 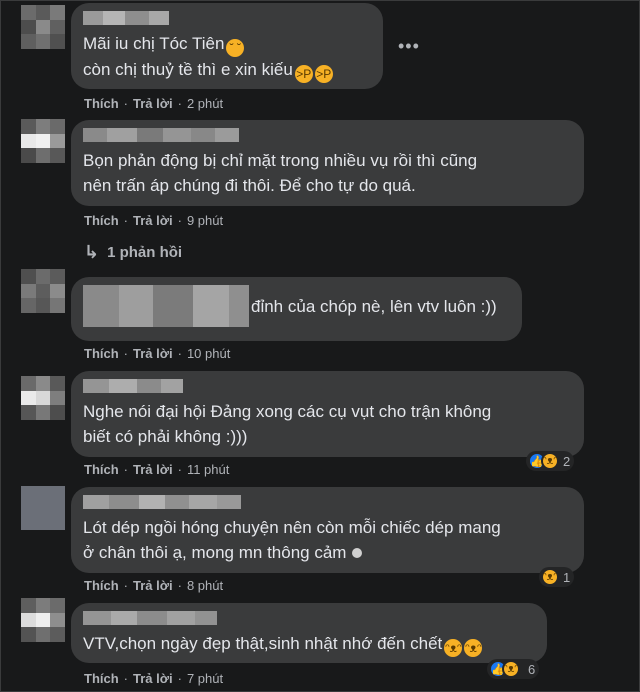 I want to click on smile-emoji-icon, so click(x=357, y=553).